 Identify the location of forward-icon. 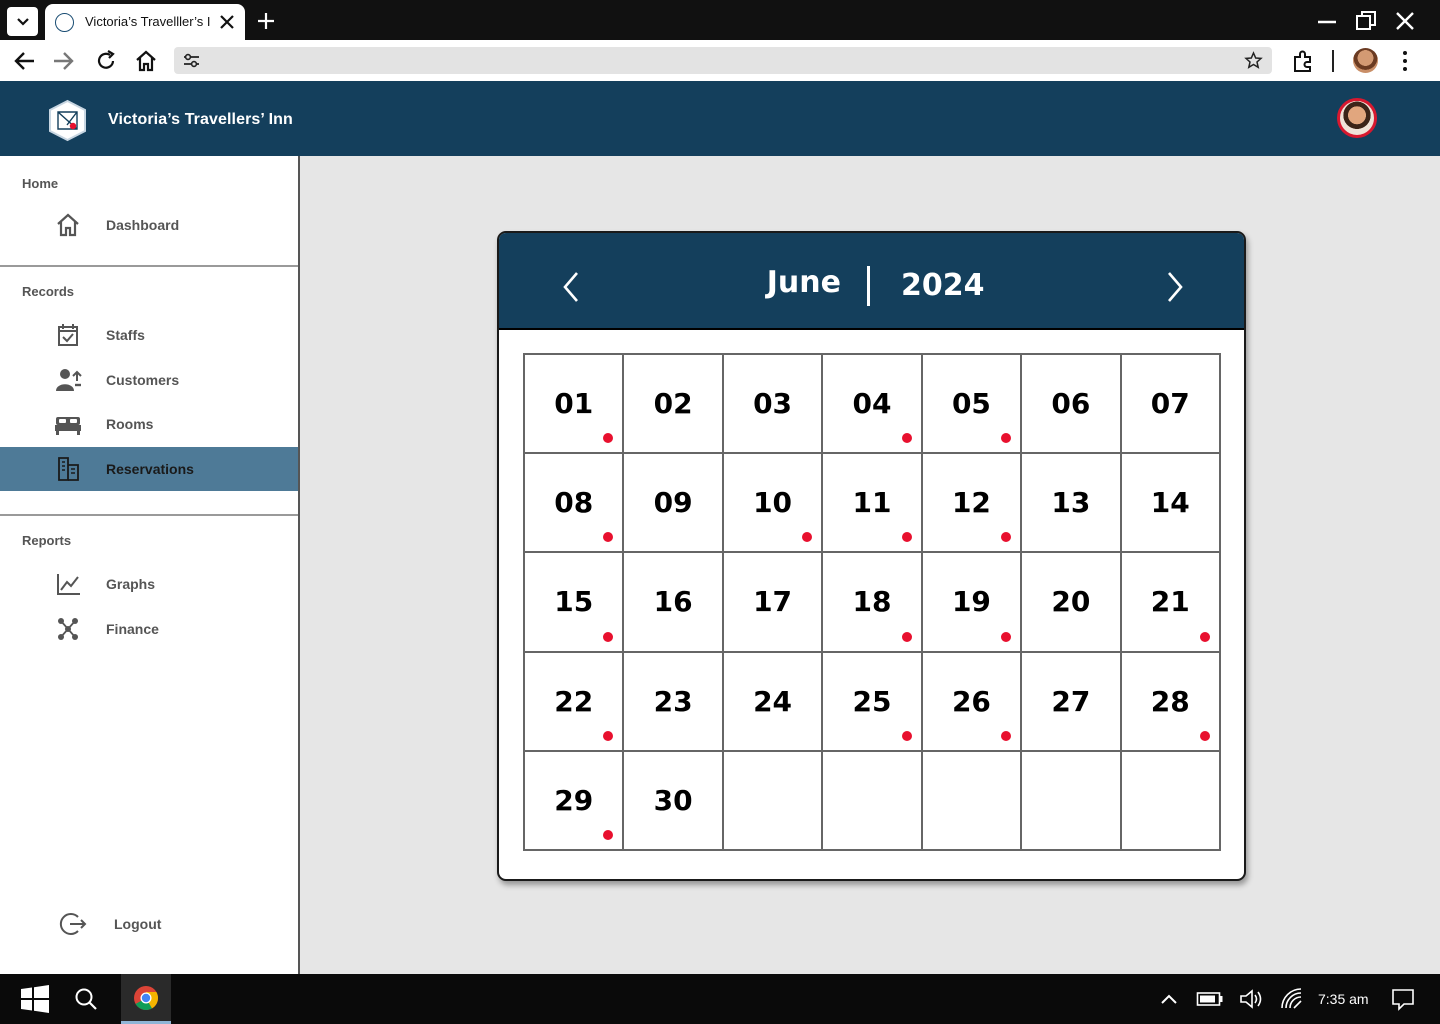
(63, 61).